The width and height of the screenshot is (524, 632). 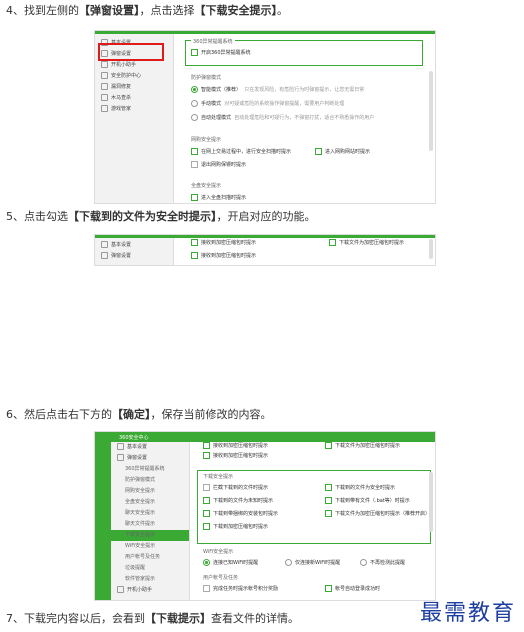 What do you see at coordinates (206, 186) in the screenshot?
I see `section-title: 全盘安全提示` at bounding box center [206, 186].